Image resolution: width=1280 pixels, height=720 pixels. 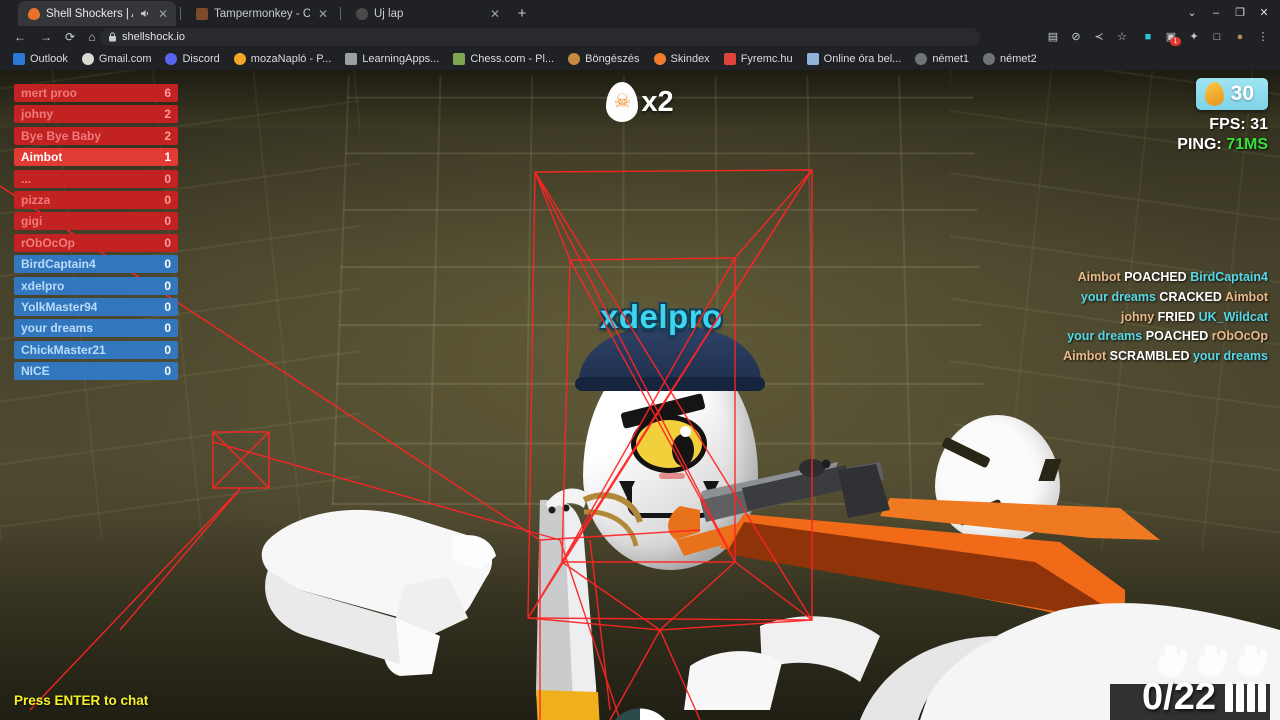 I want to click on chrome-menu-icon: ⋮, so click(x=1263, y=37).